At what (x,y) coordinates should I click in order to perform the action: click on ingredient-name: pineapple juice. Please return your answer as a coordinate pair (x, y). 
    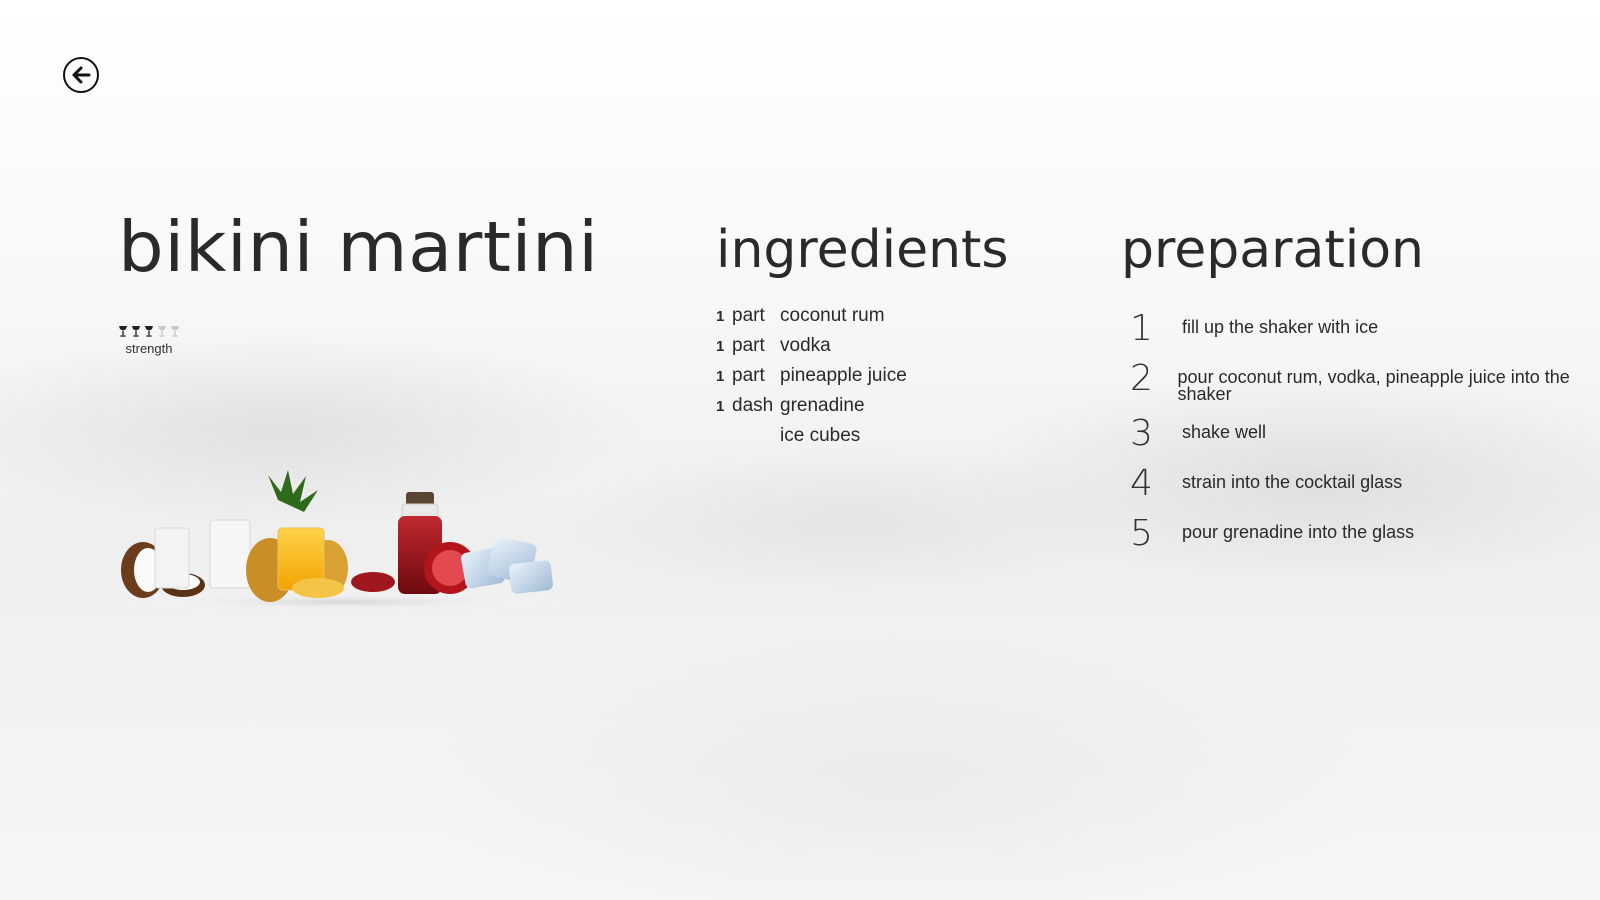
    Looking at the image, I should click on (843, 375).